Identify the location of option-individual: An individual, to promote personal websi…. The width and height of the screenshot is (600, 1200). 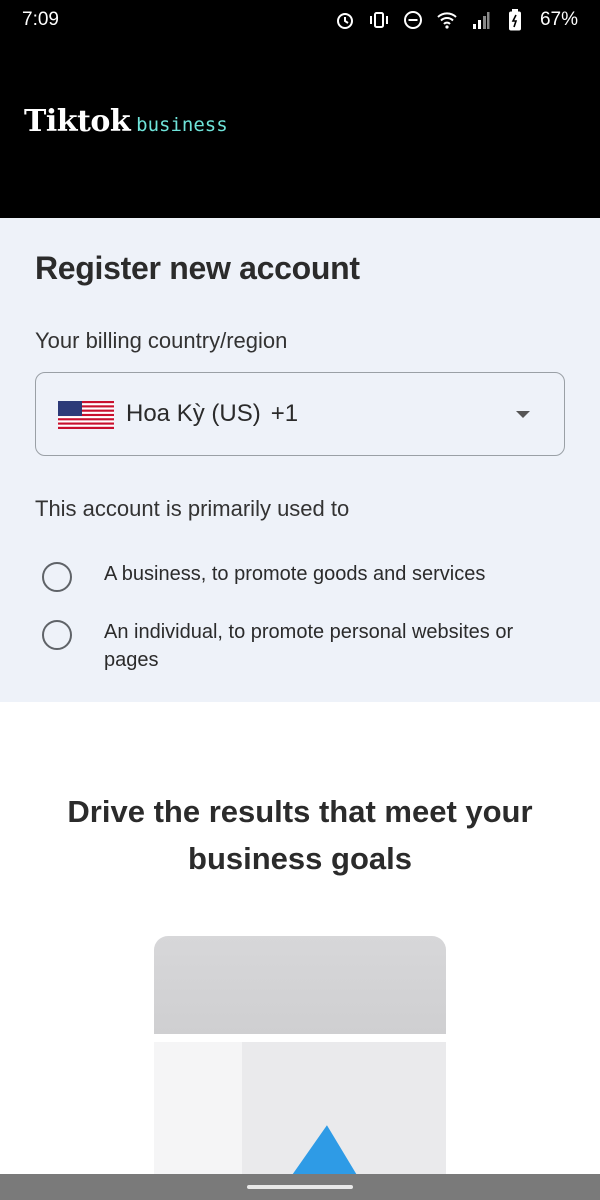
(293, 646).